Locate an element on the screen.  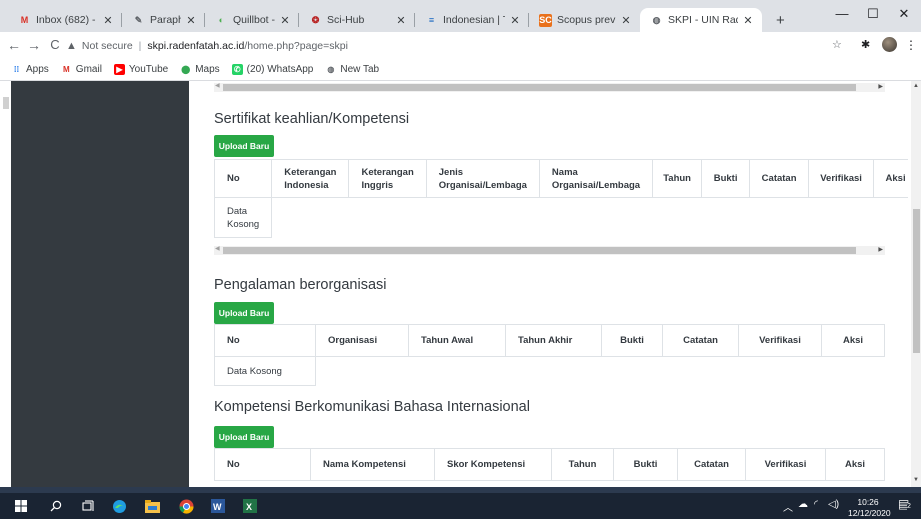
search-icon is located at coordinates (56, 506).